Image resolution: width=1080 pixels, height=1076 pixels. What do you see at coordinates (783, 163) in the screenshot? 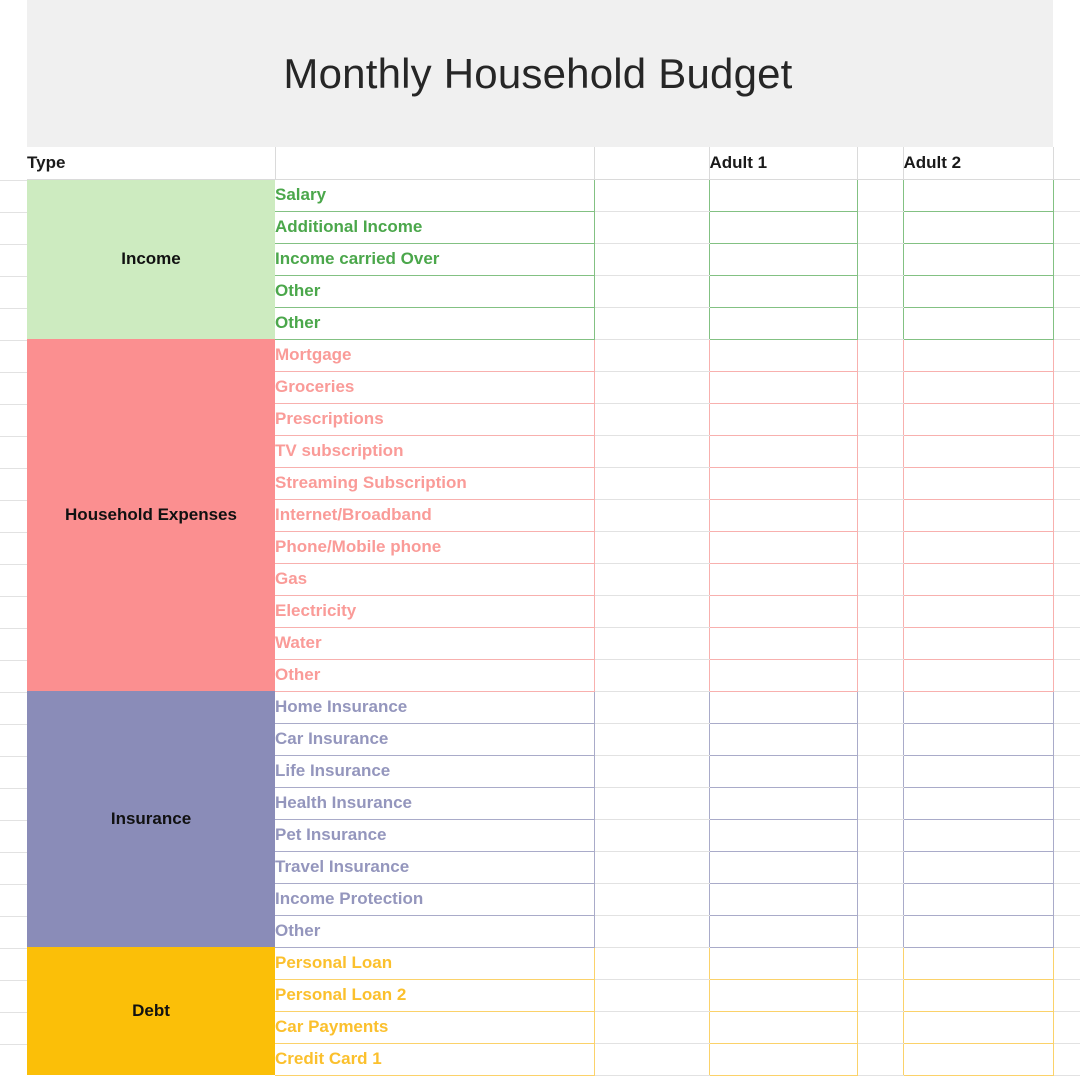
I see `column-header-adult-1: Adult 1` at bounding box center [783, 163].